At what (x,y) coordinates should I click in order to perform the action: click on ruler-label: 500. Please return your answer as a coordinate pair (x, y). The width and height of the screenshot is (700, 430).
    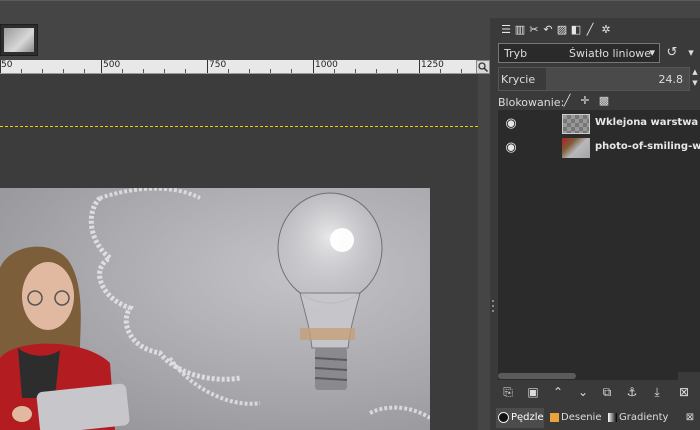
    Looking at the image, I should click on (112, 65).